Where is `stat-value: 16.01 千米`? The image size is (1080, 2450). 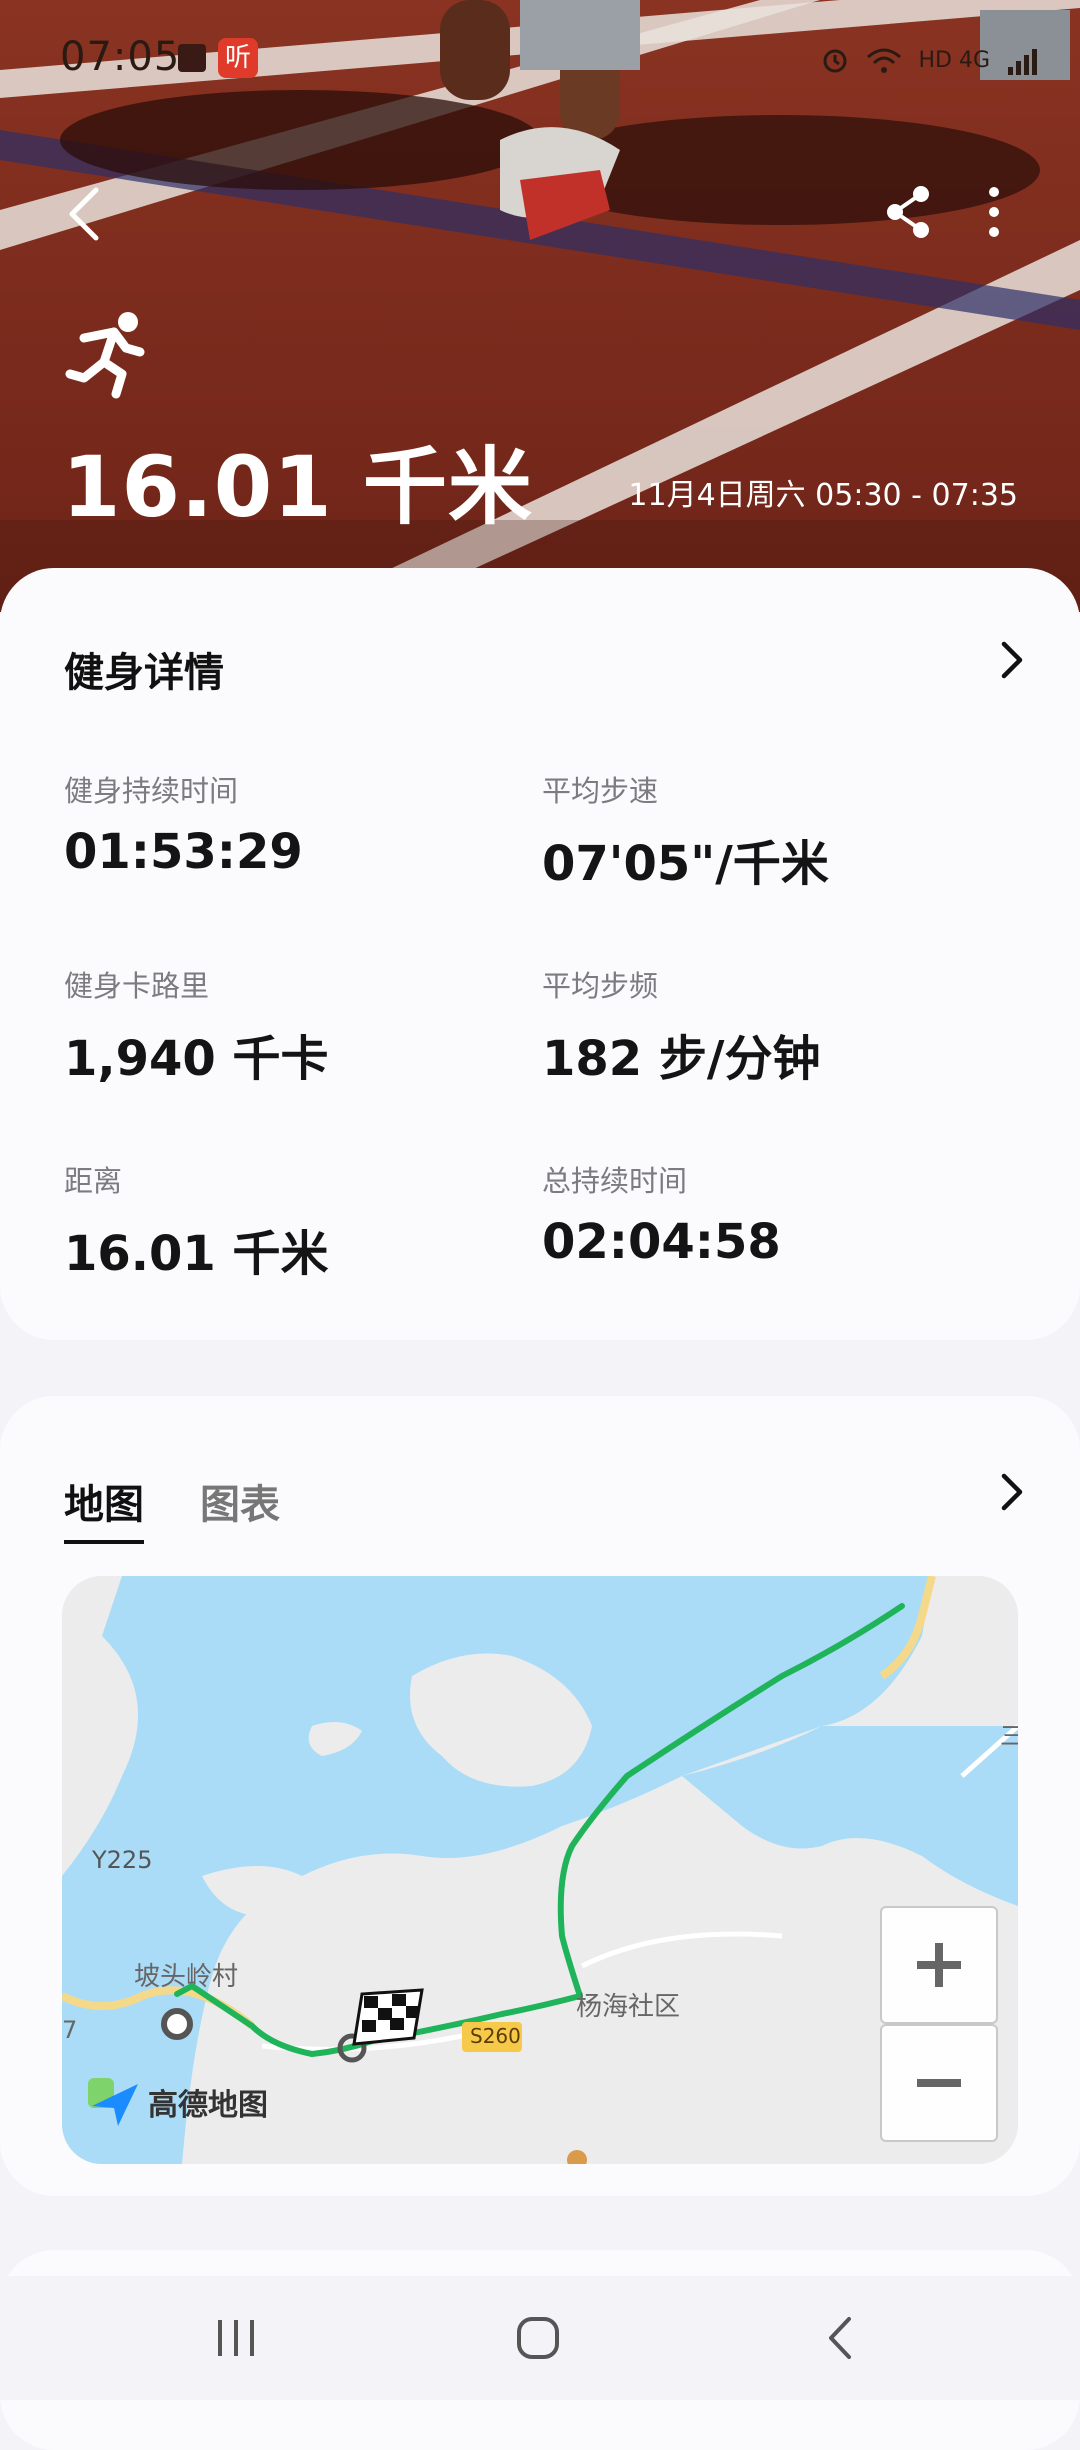 stat-value: 16.01 千米 is located at coordinates (196, 1254).